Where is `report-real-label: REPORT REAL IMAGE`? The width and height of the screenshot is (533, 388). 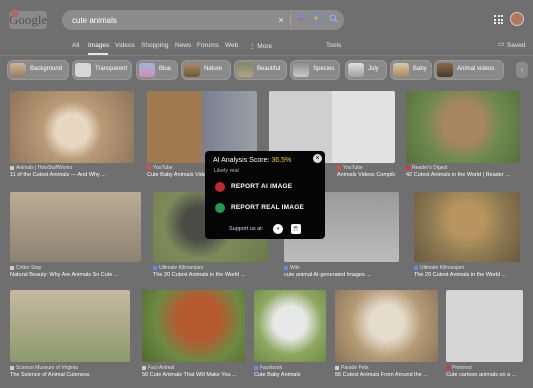
report-real-label: REPORT REAL IMAGE is located at coordinates (267, 207).